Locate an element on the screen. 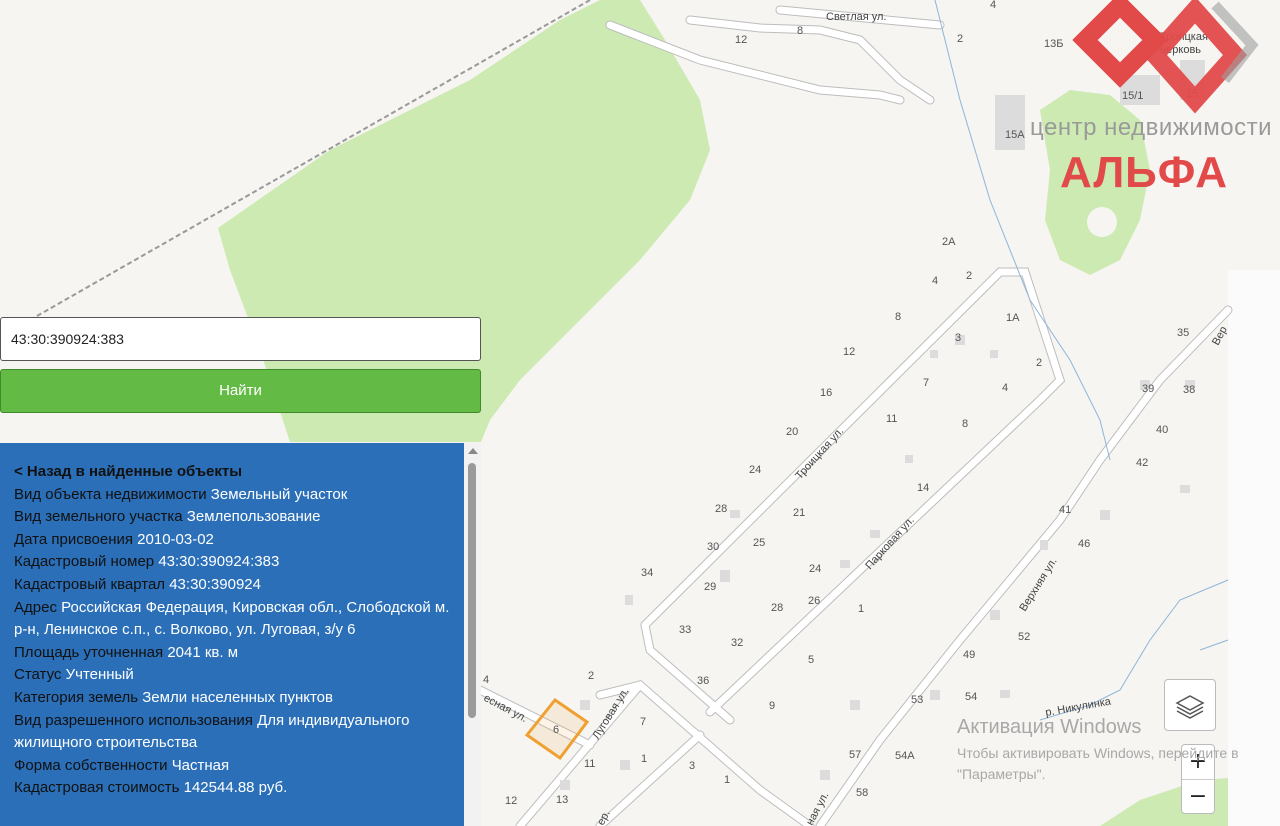  house-number: 13Б is located at coordinates (1053, 44).